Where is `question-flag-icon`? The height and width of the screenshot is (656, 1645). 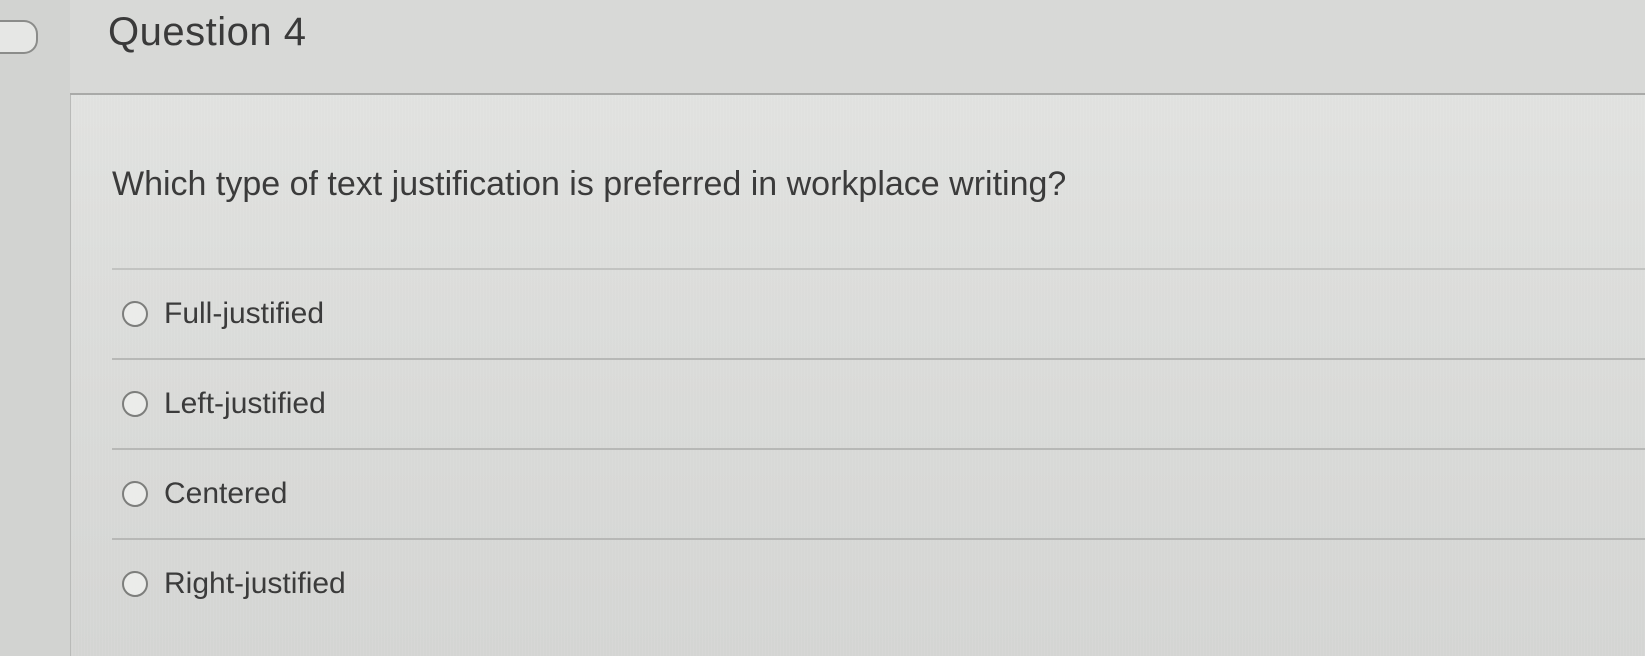
question-flag-icon is located at coordinates (19, 37).